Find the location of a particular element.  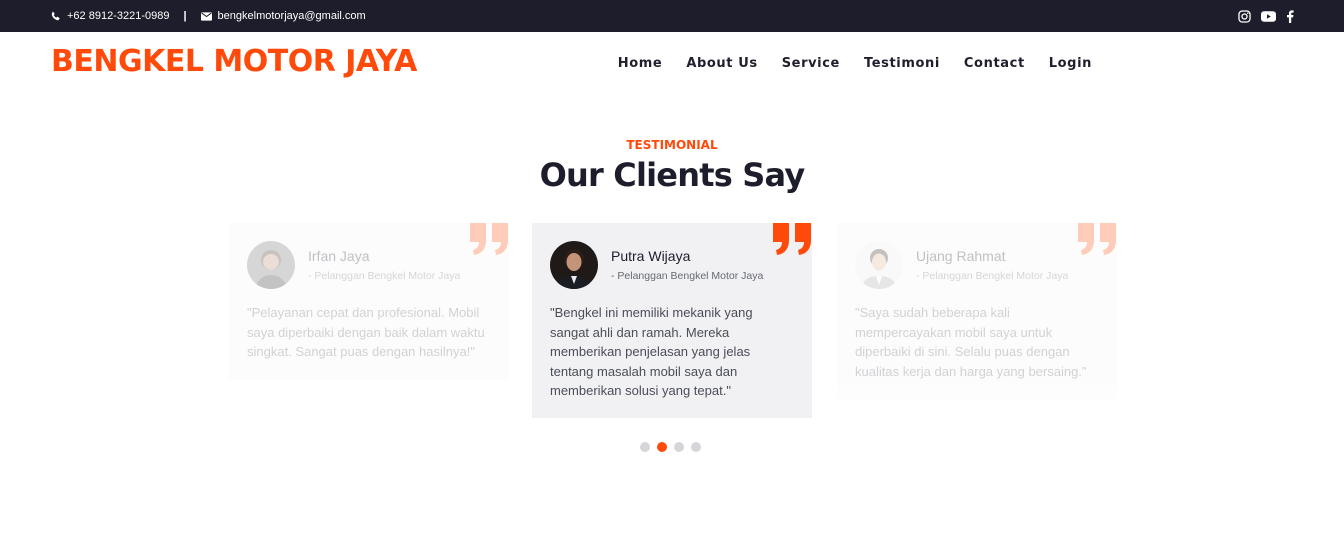

brand-logo: BENGKEL MOTOR JAYA is located at coordinates (234, 61).